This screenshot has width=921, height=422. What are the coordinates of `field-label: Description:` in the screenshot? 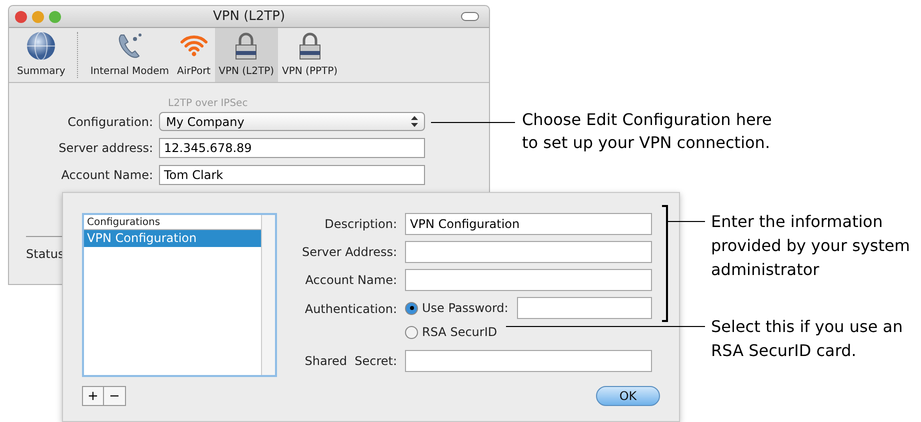 It's located at (361, 224).